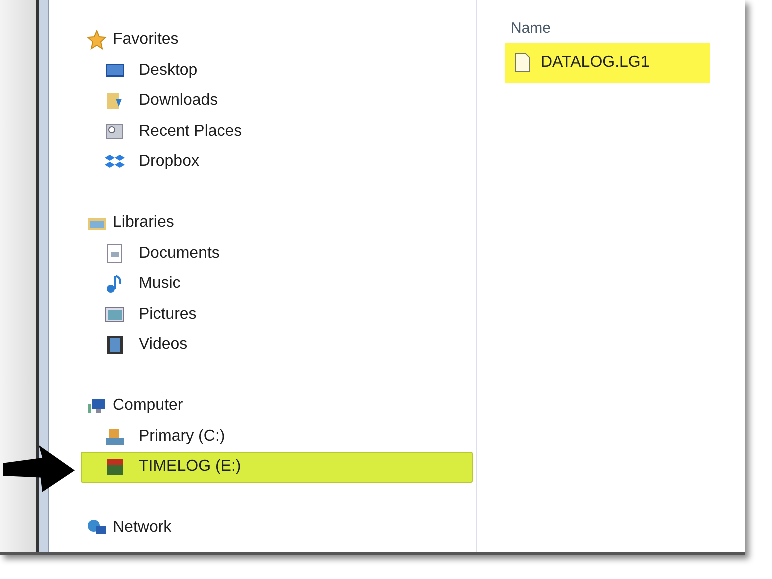  I want to click on tree-item: Downloads, so click(277, 101).